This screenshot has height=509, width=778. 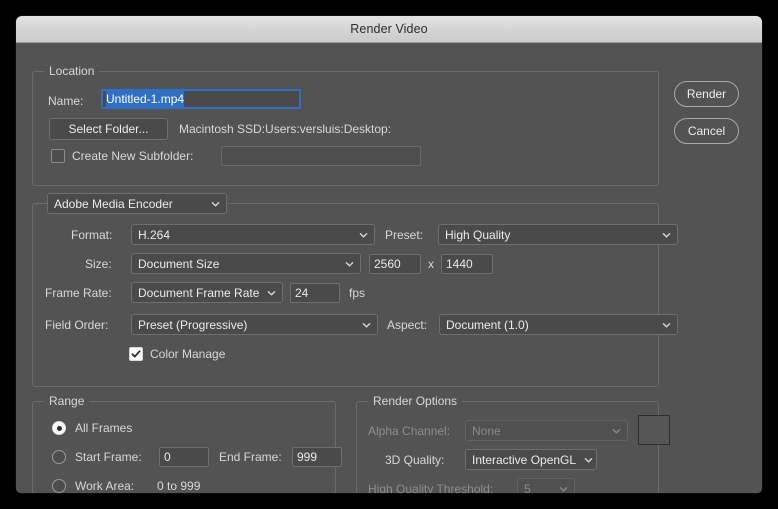 What do you see at coordinates (77, 325) in the screenshot?
I see `field-order-label: Field Order:` at bounding box center [77, 325].